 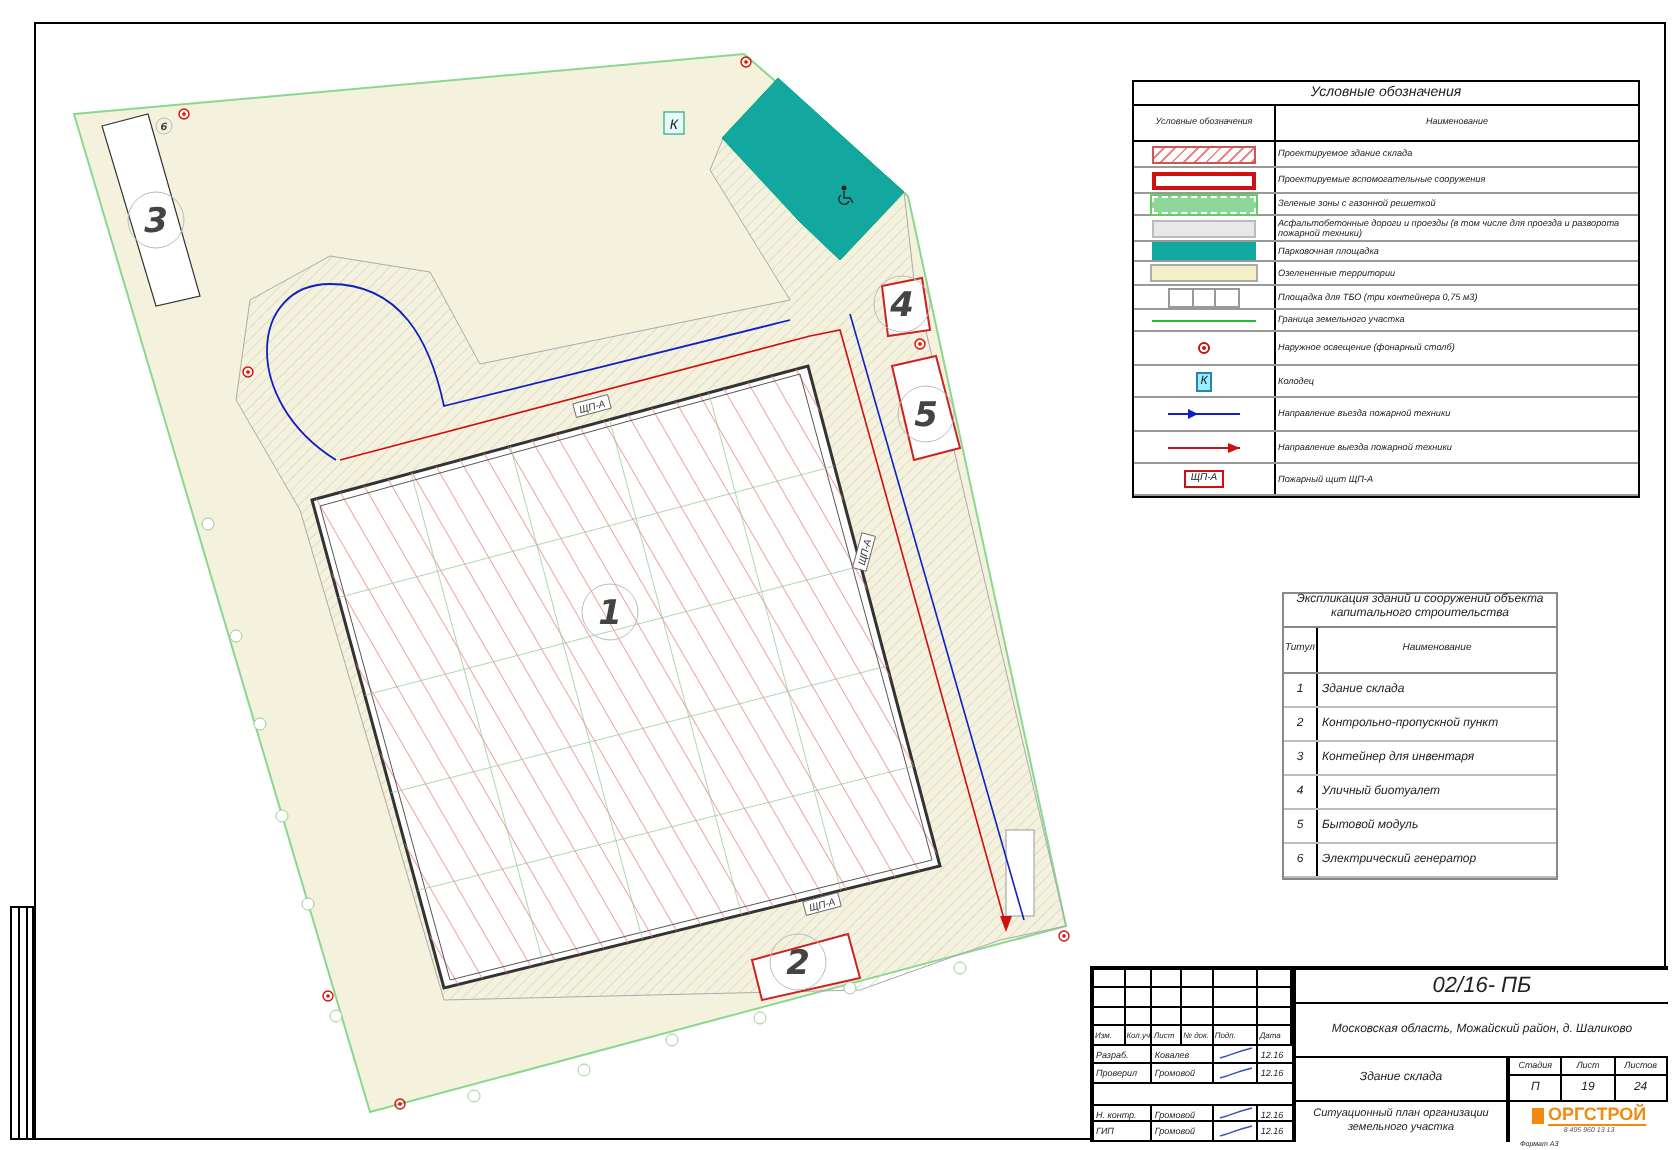 I want to click on building-number: 1, so click(x=610, y=614).